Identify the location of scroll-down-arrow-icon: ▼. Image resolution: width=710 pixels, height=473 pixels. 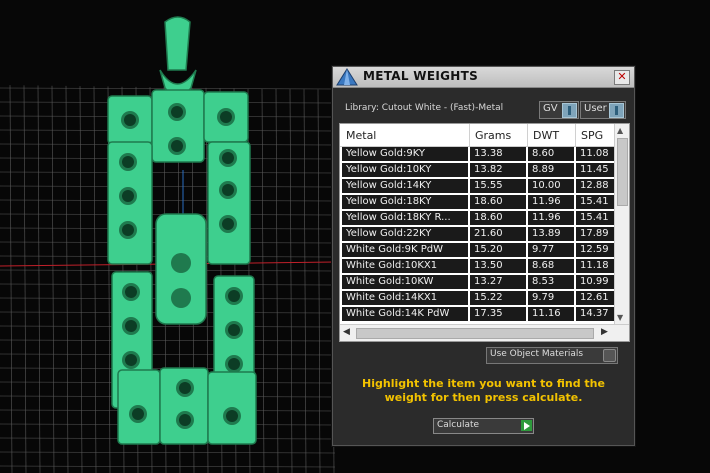
(620, 317).